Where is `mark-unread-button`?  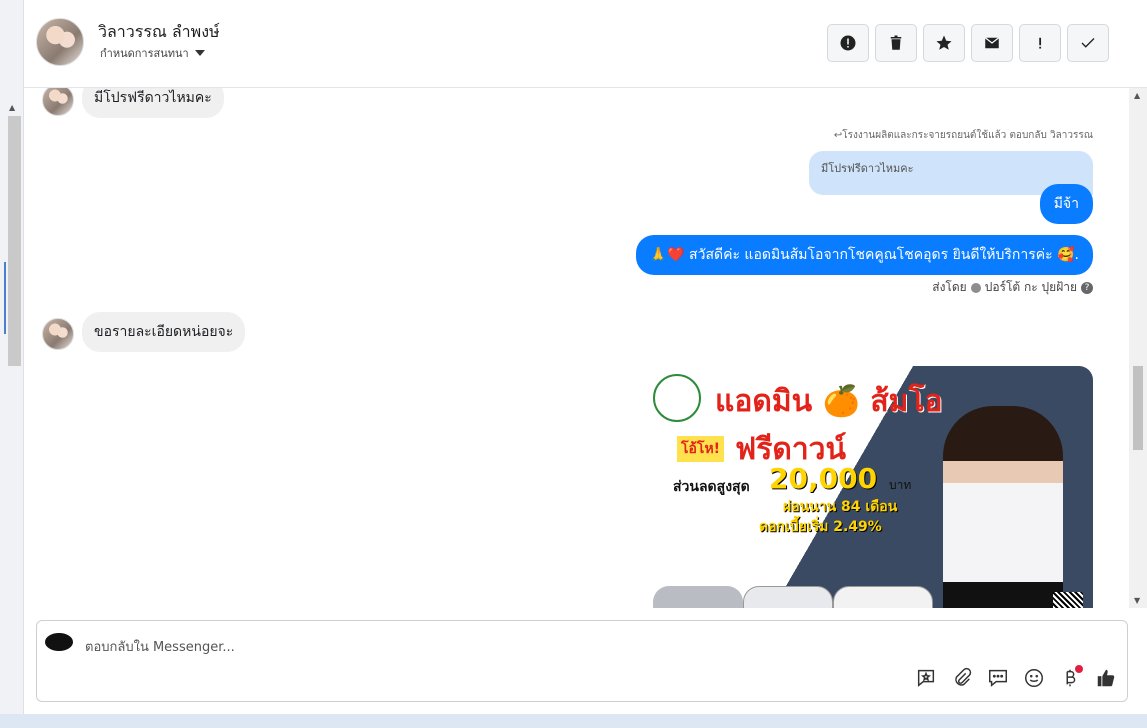
mark-unread-button is located at coordinates (992, 43).